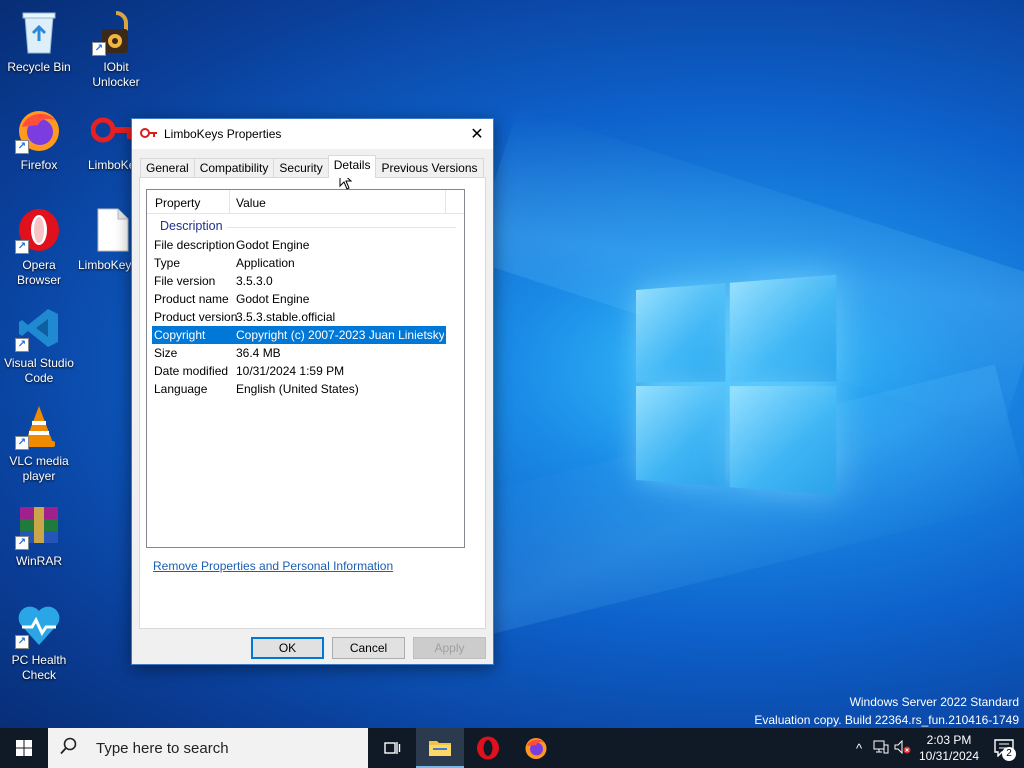 The width and height of the screenshot is (1024, 768). I want to click on task-view-button, so click(392, 748).